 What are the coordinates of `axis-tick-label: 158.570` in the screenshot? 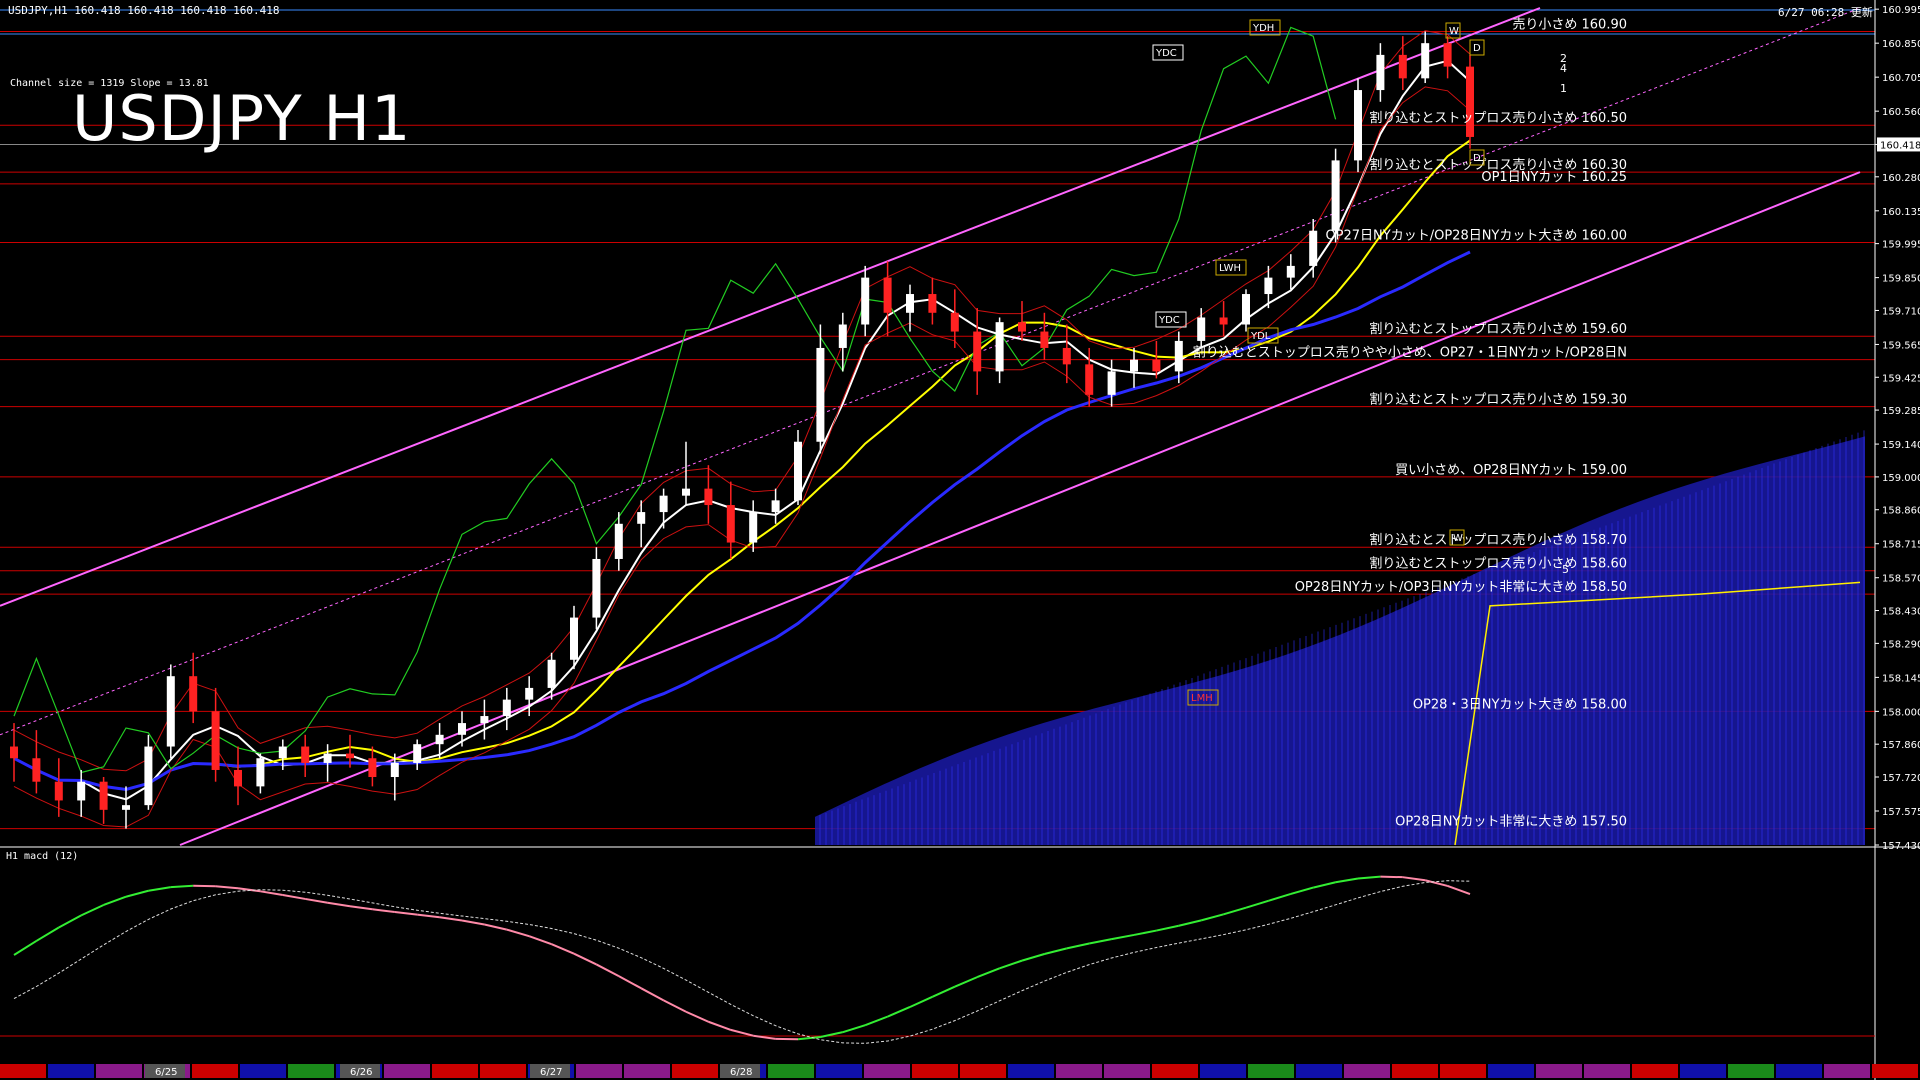 It's located at (1901, 579).